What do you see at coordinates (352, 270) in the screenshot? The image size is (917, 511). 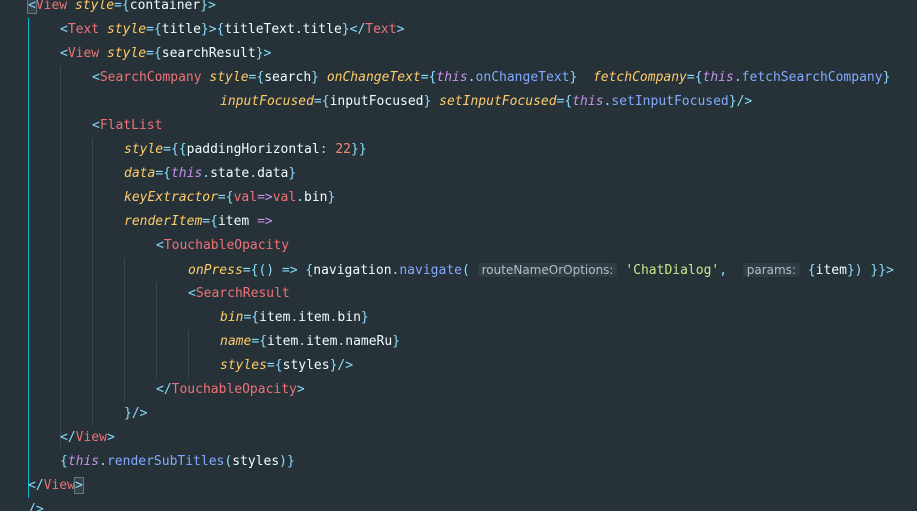 I see `code-token: navigation` at bounding box center [352, 270].